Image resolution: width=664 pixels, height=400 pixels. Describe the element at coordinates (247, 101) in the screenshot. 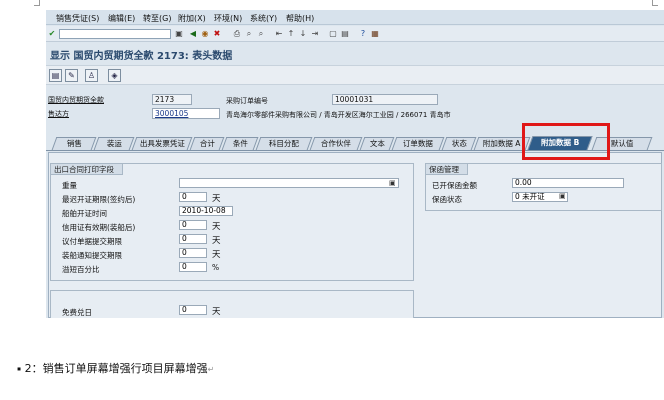

I see `po-number-label: 采购订单编号` at that location.